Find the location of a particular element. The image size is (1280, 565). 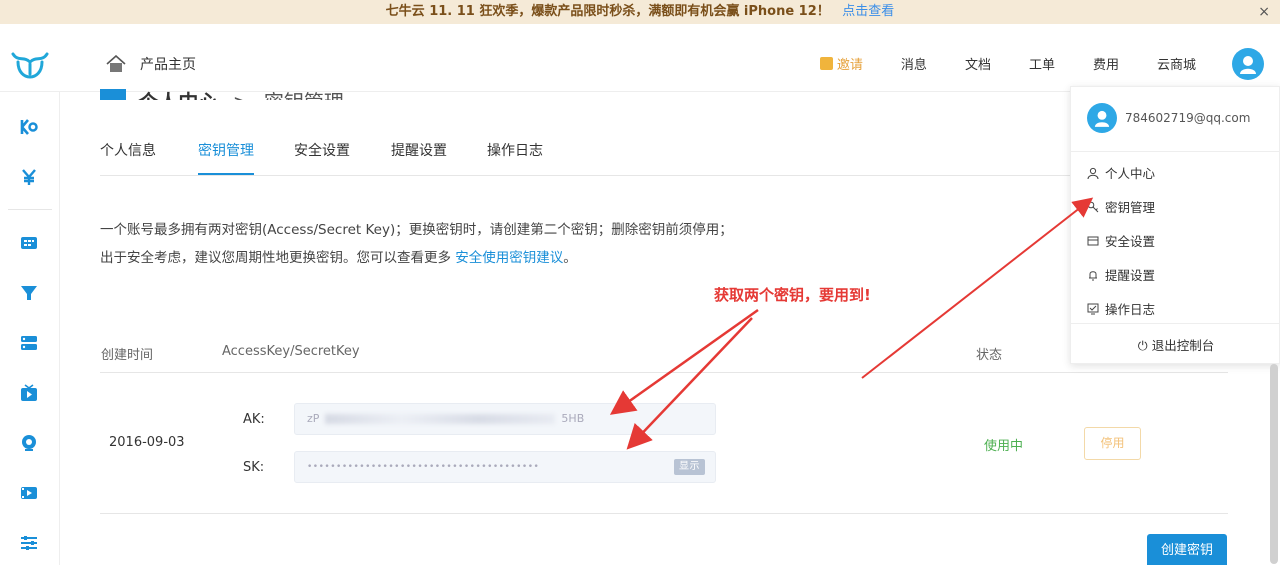

log-icon is located at coordinates (1093, 308).